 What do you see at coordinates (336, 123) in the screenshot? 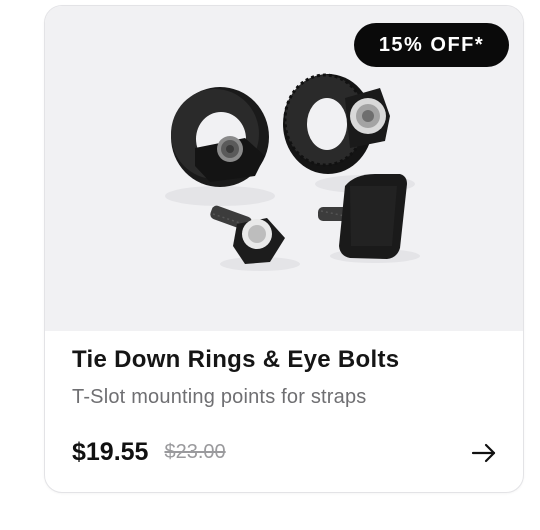
I see `tie-down-ring-right` at bounding box center [336, 123].